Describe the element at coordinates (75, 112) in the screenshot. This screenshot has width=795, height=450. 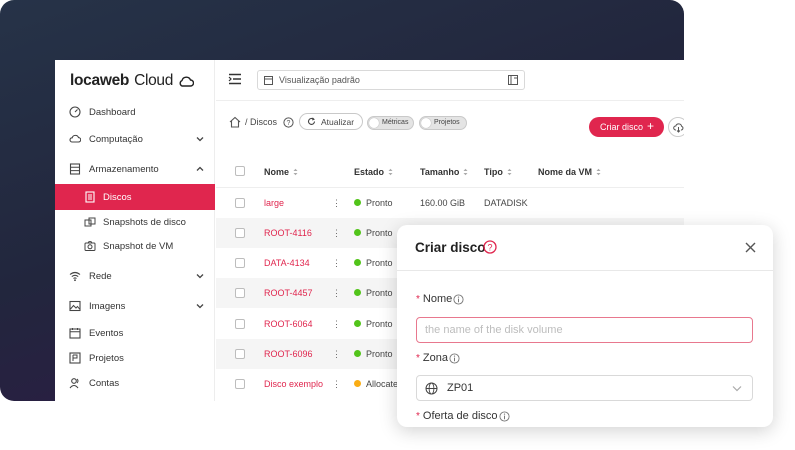
I see `gauge-icon` at that location.